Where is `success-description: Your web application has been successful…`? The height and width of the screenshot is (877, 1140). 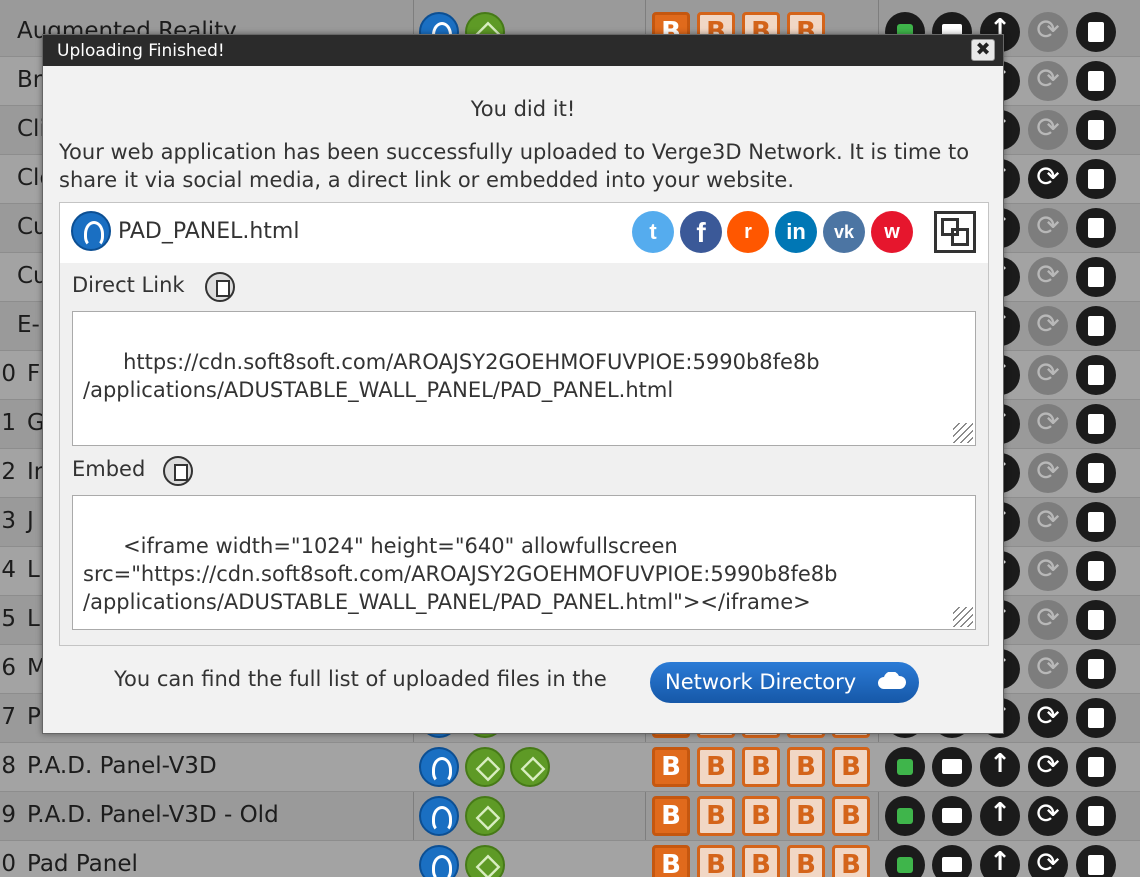
success-description: Your web application has been successful… is located at coordinates (514, 166).